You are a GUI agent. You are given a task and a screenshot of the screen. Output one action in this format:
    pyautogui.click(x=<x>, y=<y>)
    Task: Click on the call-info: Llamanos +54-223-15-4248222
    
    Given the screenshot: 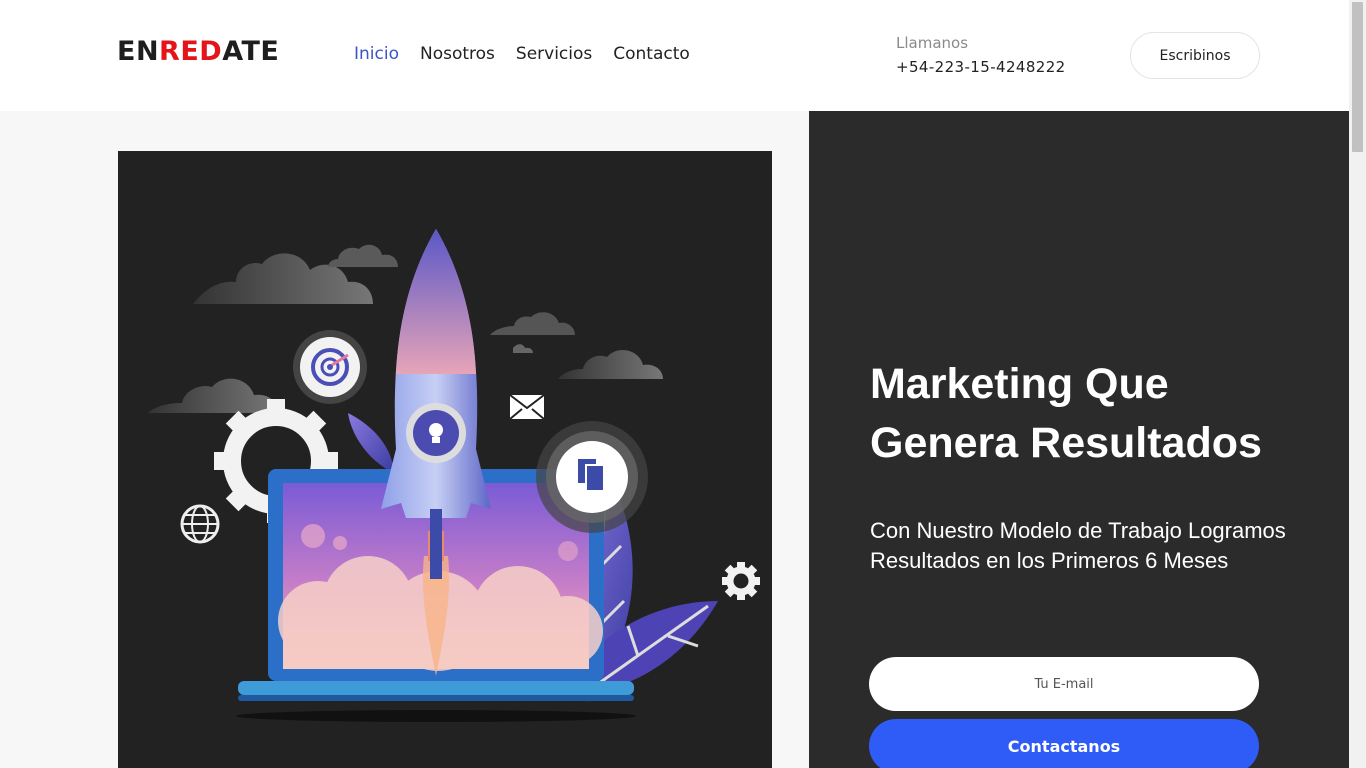 What is the action you would take?
    pyautogui.click(x=981, y=55)
    